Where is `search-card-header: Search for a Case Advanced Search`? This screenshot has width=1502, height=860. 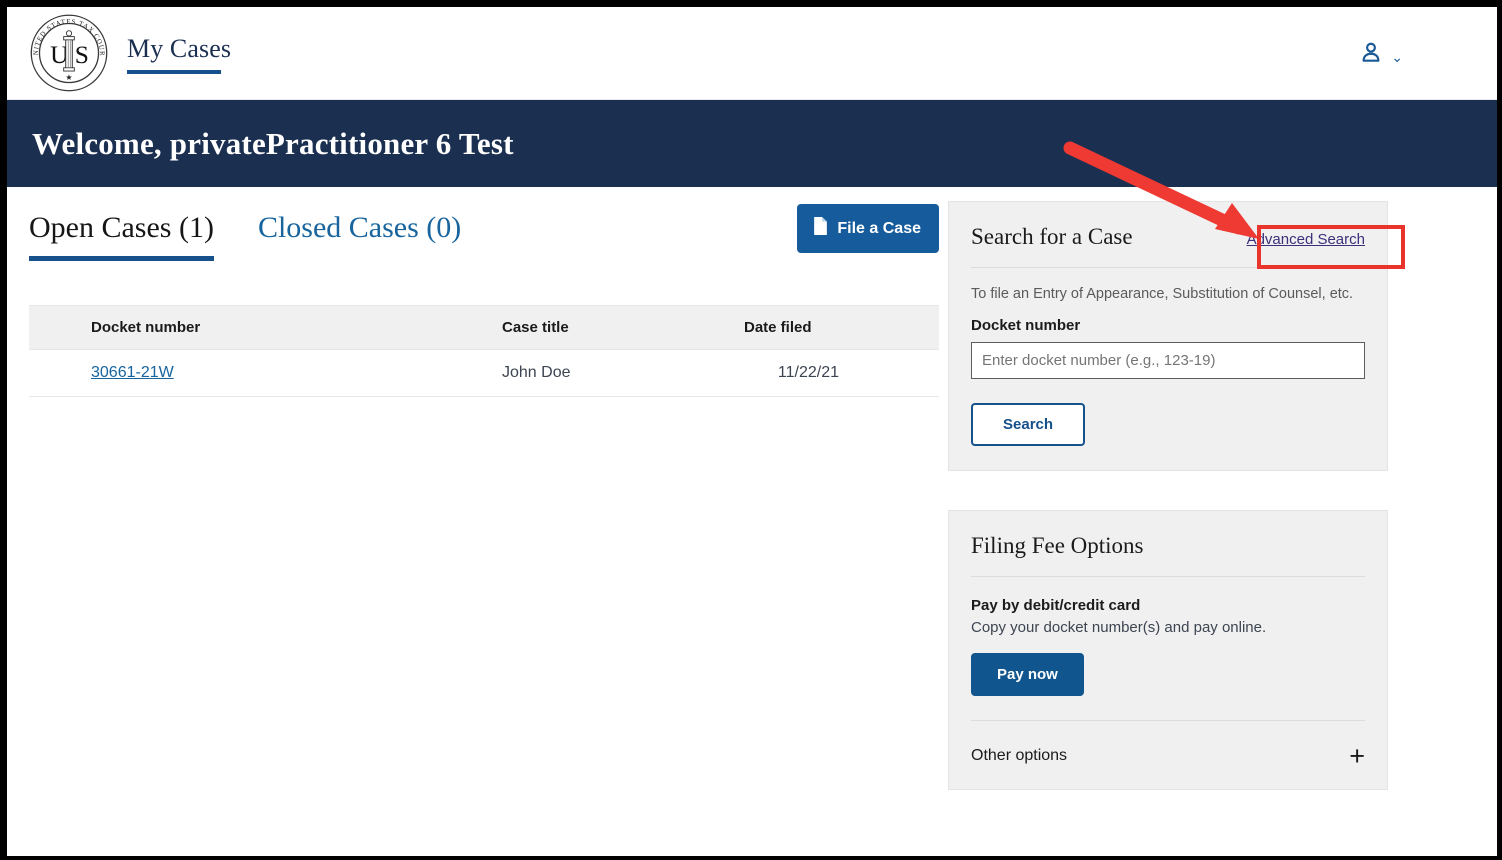
search-card-header: Search for a Case Advanced Search is located at coordinates (1168, 237).